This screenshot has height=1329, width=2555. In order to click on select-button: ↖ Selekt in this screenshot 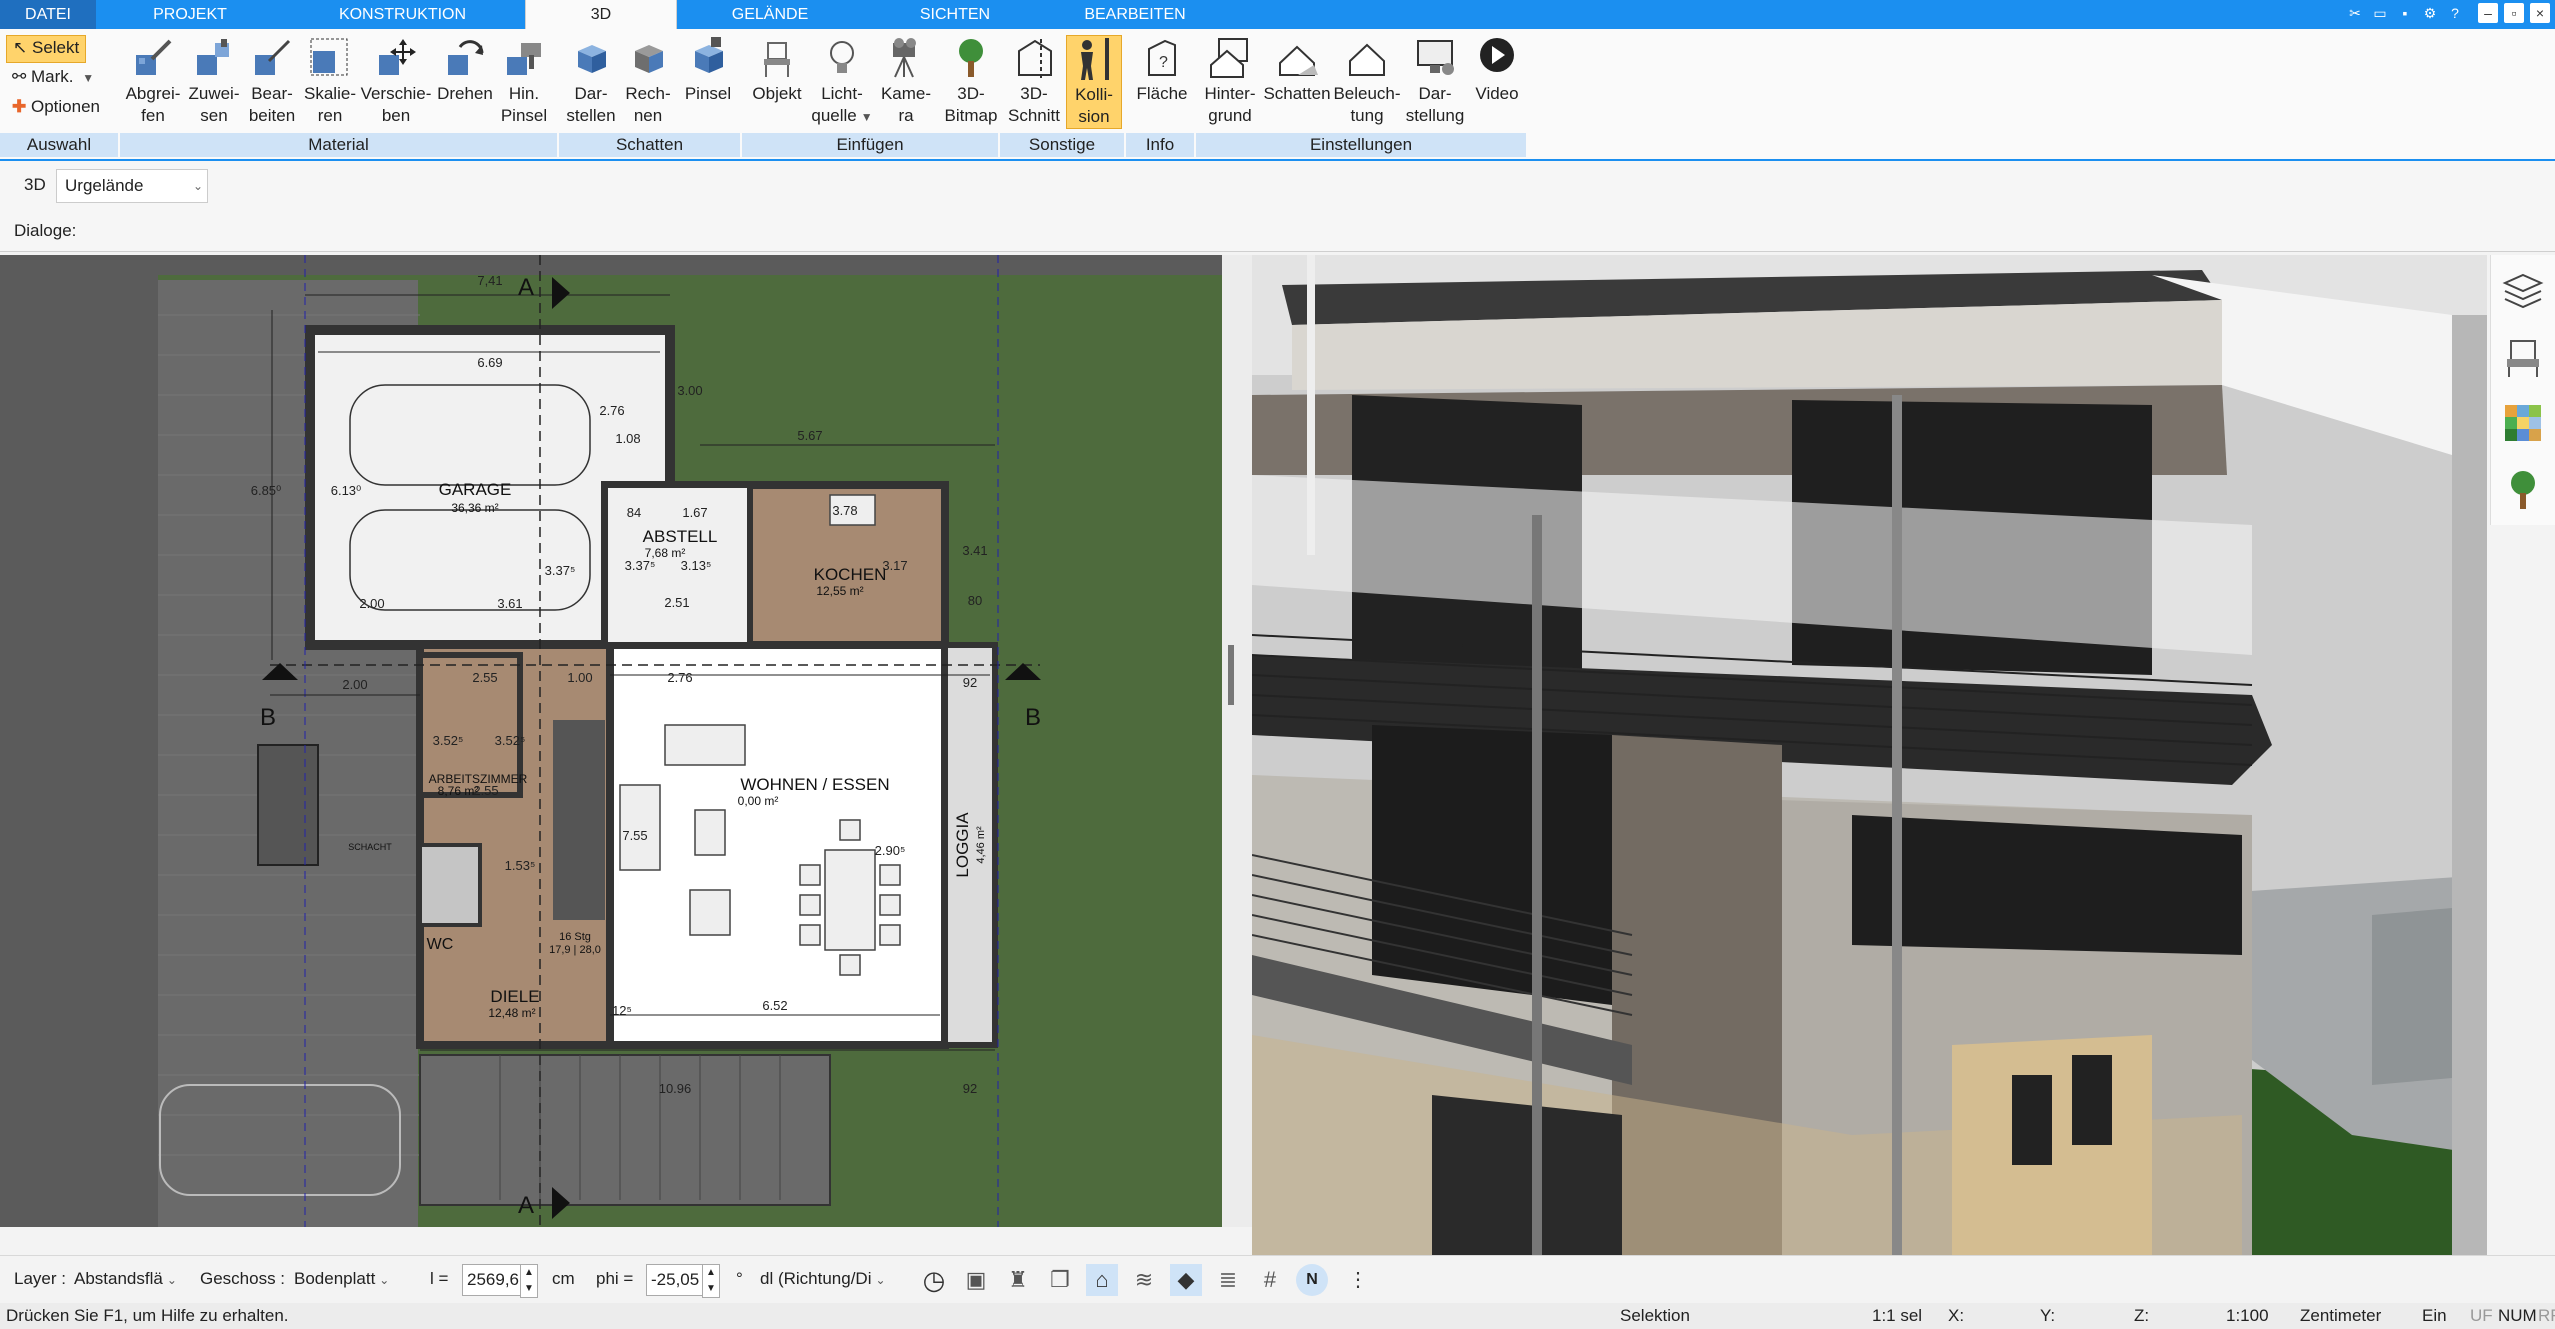, I will do `click(46, 49)`.